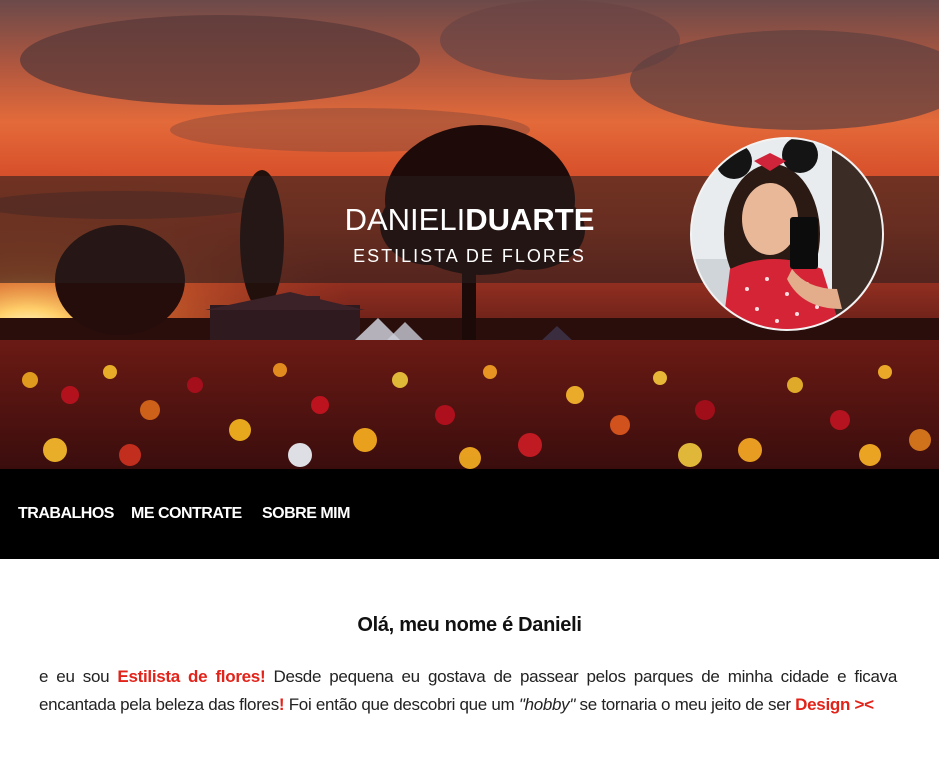 This screenshot has height=774, width=939. I want to click on nav-item-me-contrate: ME CONTRATE, so click(186, 514).